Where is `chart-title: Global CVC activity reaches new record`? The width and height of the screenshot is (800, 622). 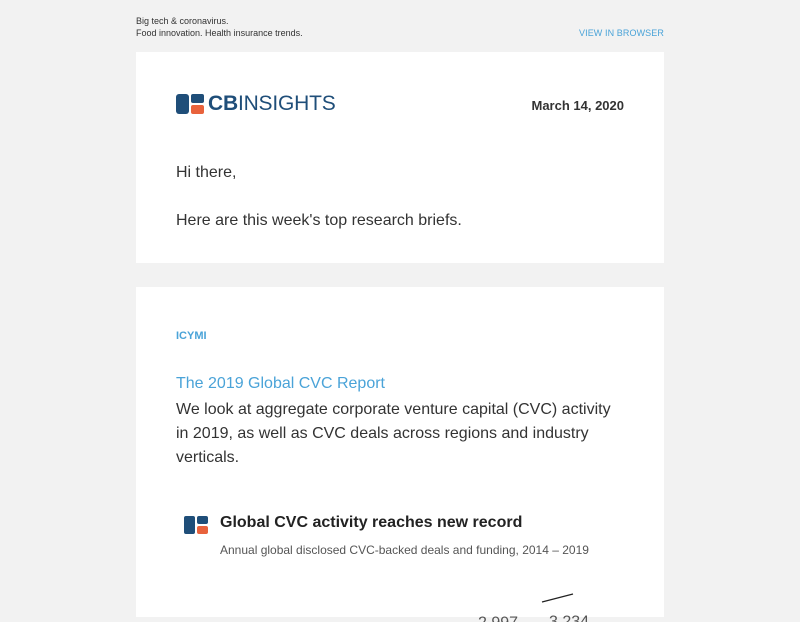 chart-title: Global CVC activity reaches new record is located at coordinates (371, 522).